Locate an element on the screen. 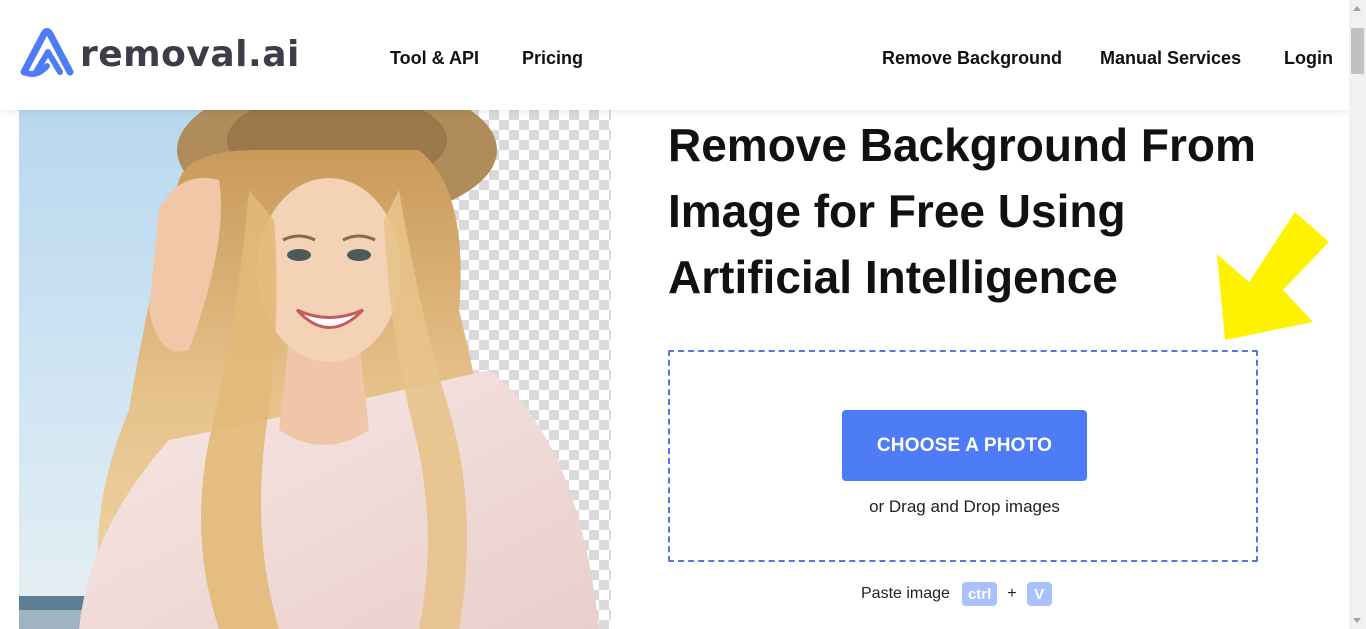  nav-tool-api: Tool & API is located at coordinates (434, 58).